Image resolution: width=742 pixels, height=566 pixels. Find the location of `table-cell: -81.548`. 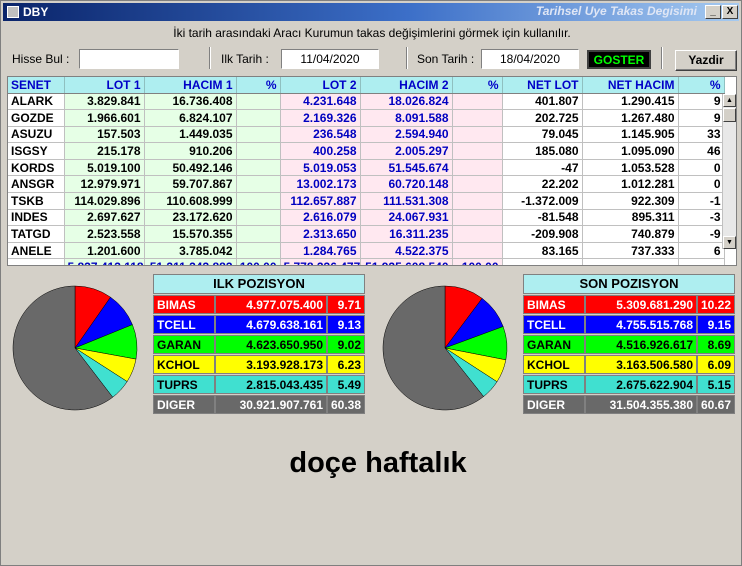

table-cell: -81.548 is located at coordinates (542, 218).